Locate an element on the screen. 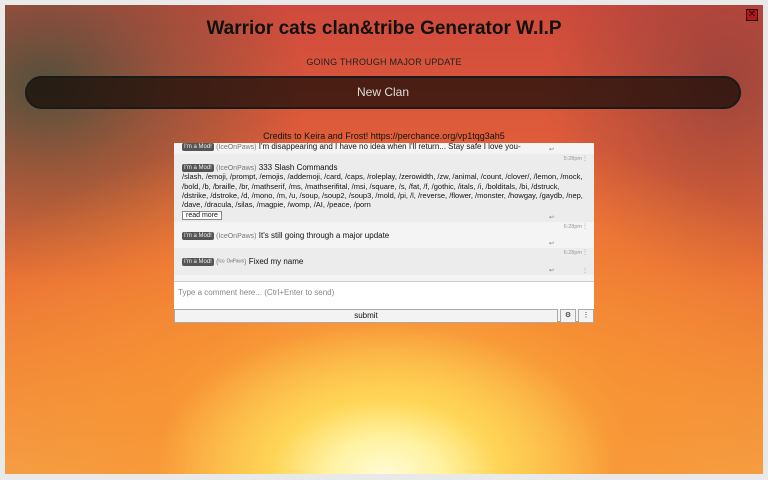  submit-button: submit is located at coordinates (366, 316).